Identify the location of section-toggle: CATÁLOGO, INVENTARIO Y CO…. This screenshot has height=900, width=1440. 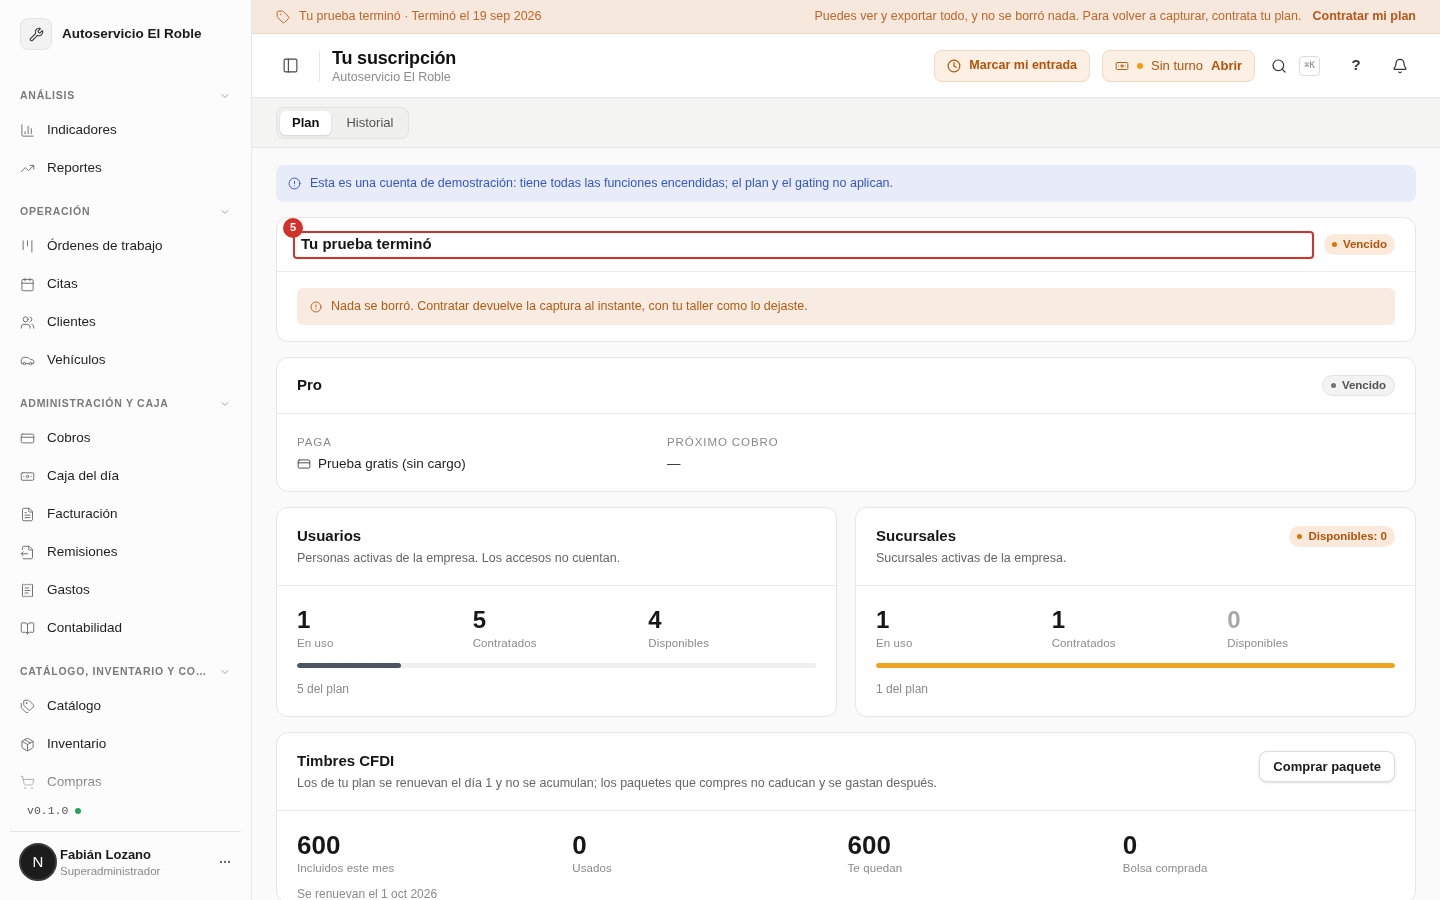
(125, 672).